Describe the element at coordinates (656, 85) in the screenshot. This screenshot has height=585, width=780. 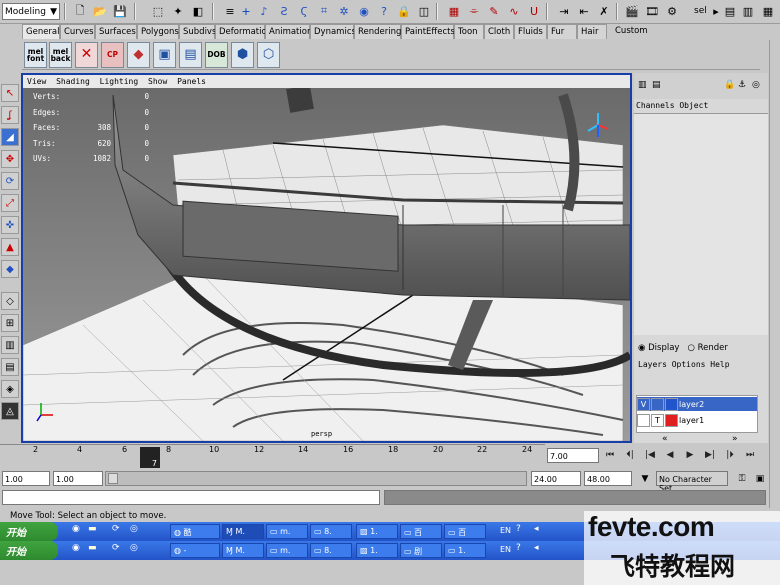
I see `panel-layout-icon: ▤` at that location.